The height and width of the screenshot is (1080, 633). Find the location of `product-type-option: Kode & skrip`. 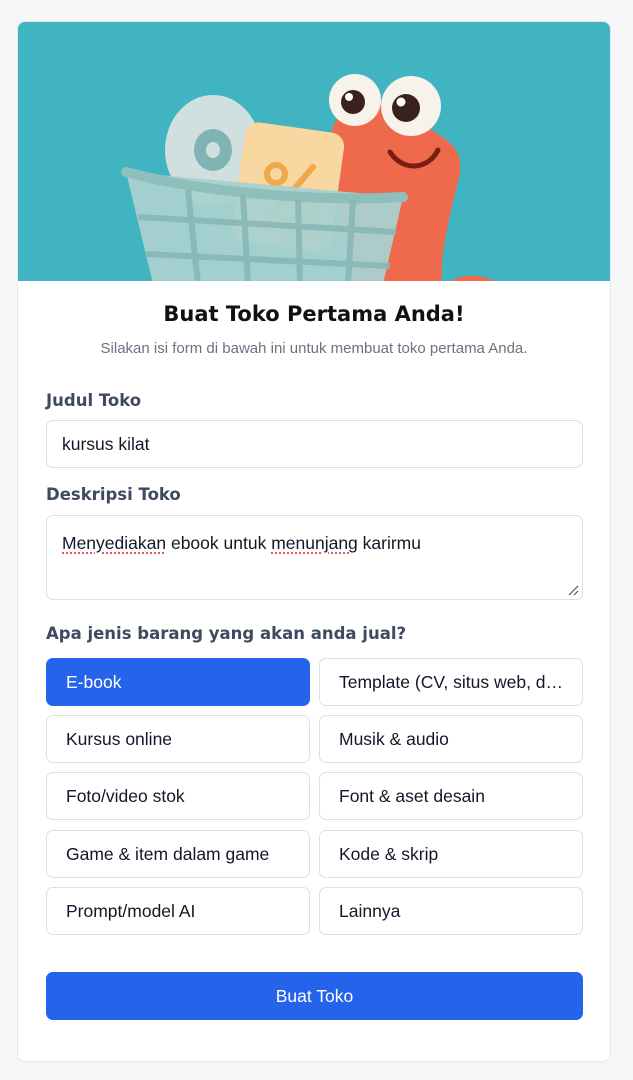

product-type-option: Kode & skrip is located at coordinates (451, 854).